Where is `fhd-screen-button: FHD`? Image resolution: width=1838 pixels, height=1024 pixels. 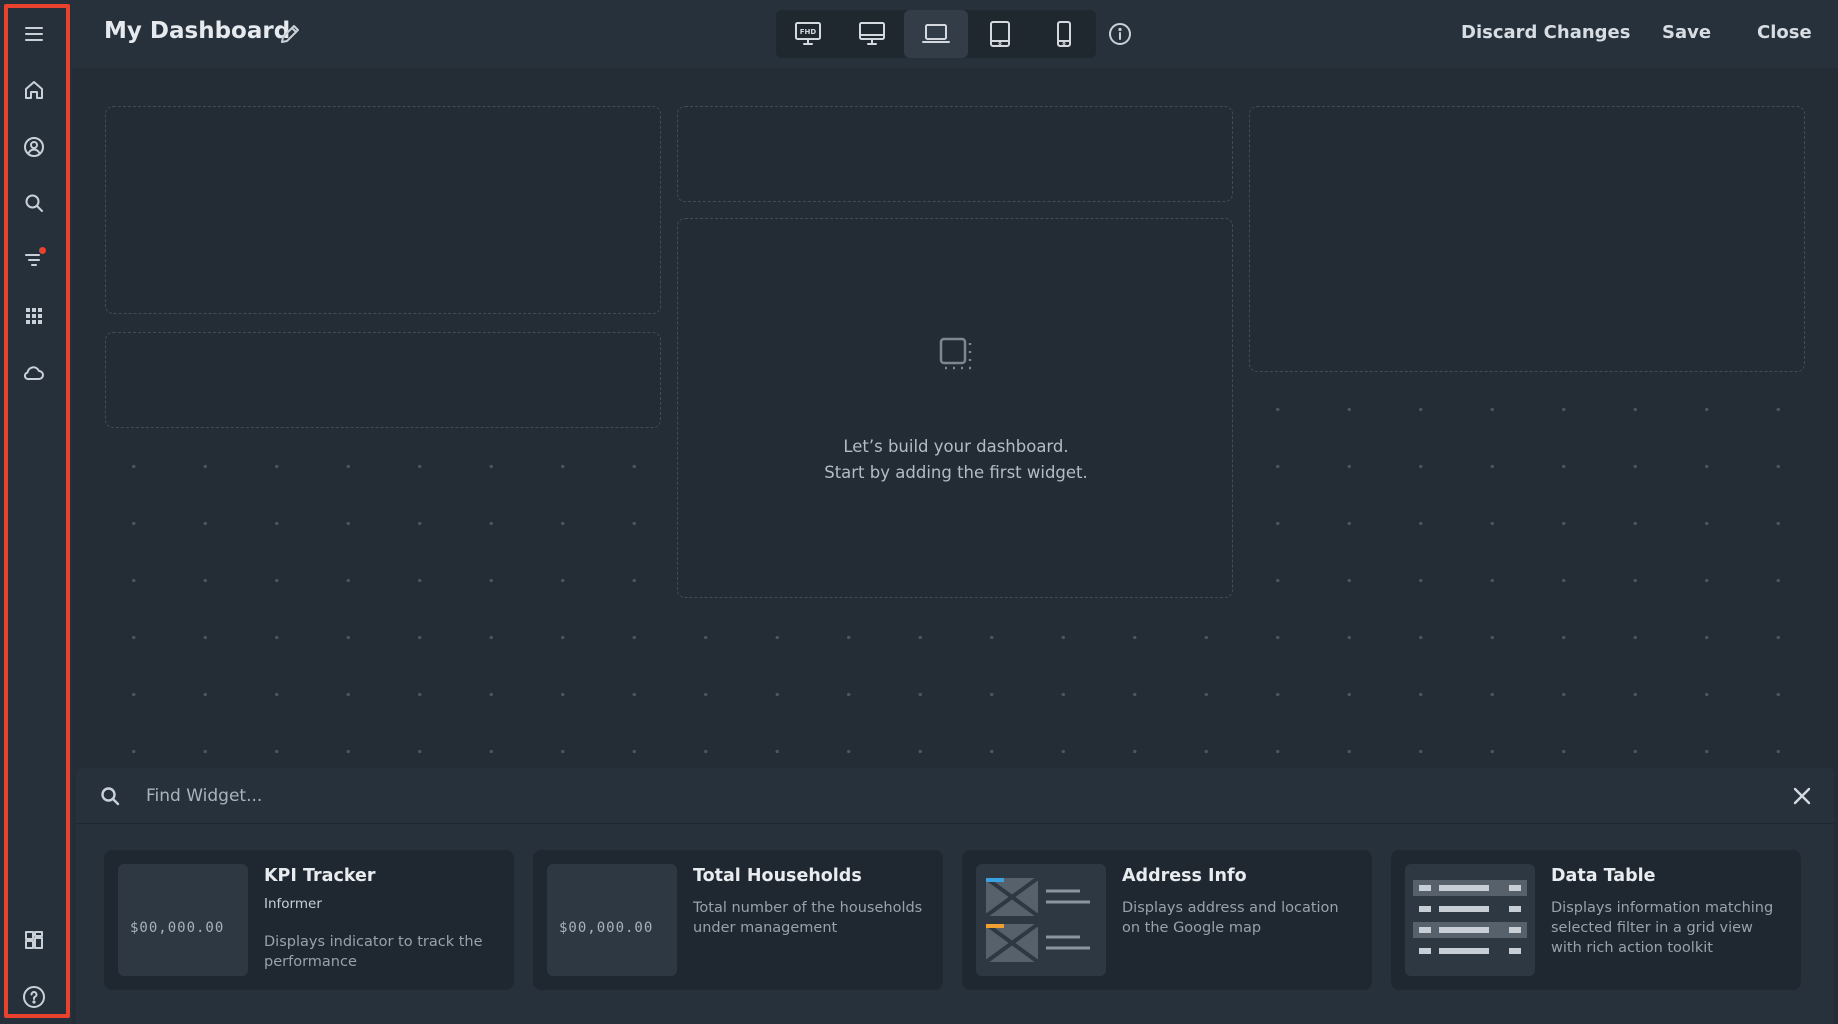 fhd-screen-button: FHD is located at coordinates (808, 34).